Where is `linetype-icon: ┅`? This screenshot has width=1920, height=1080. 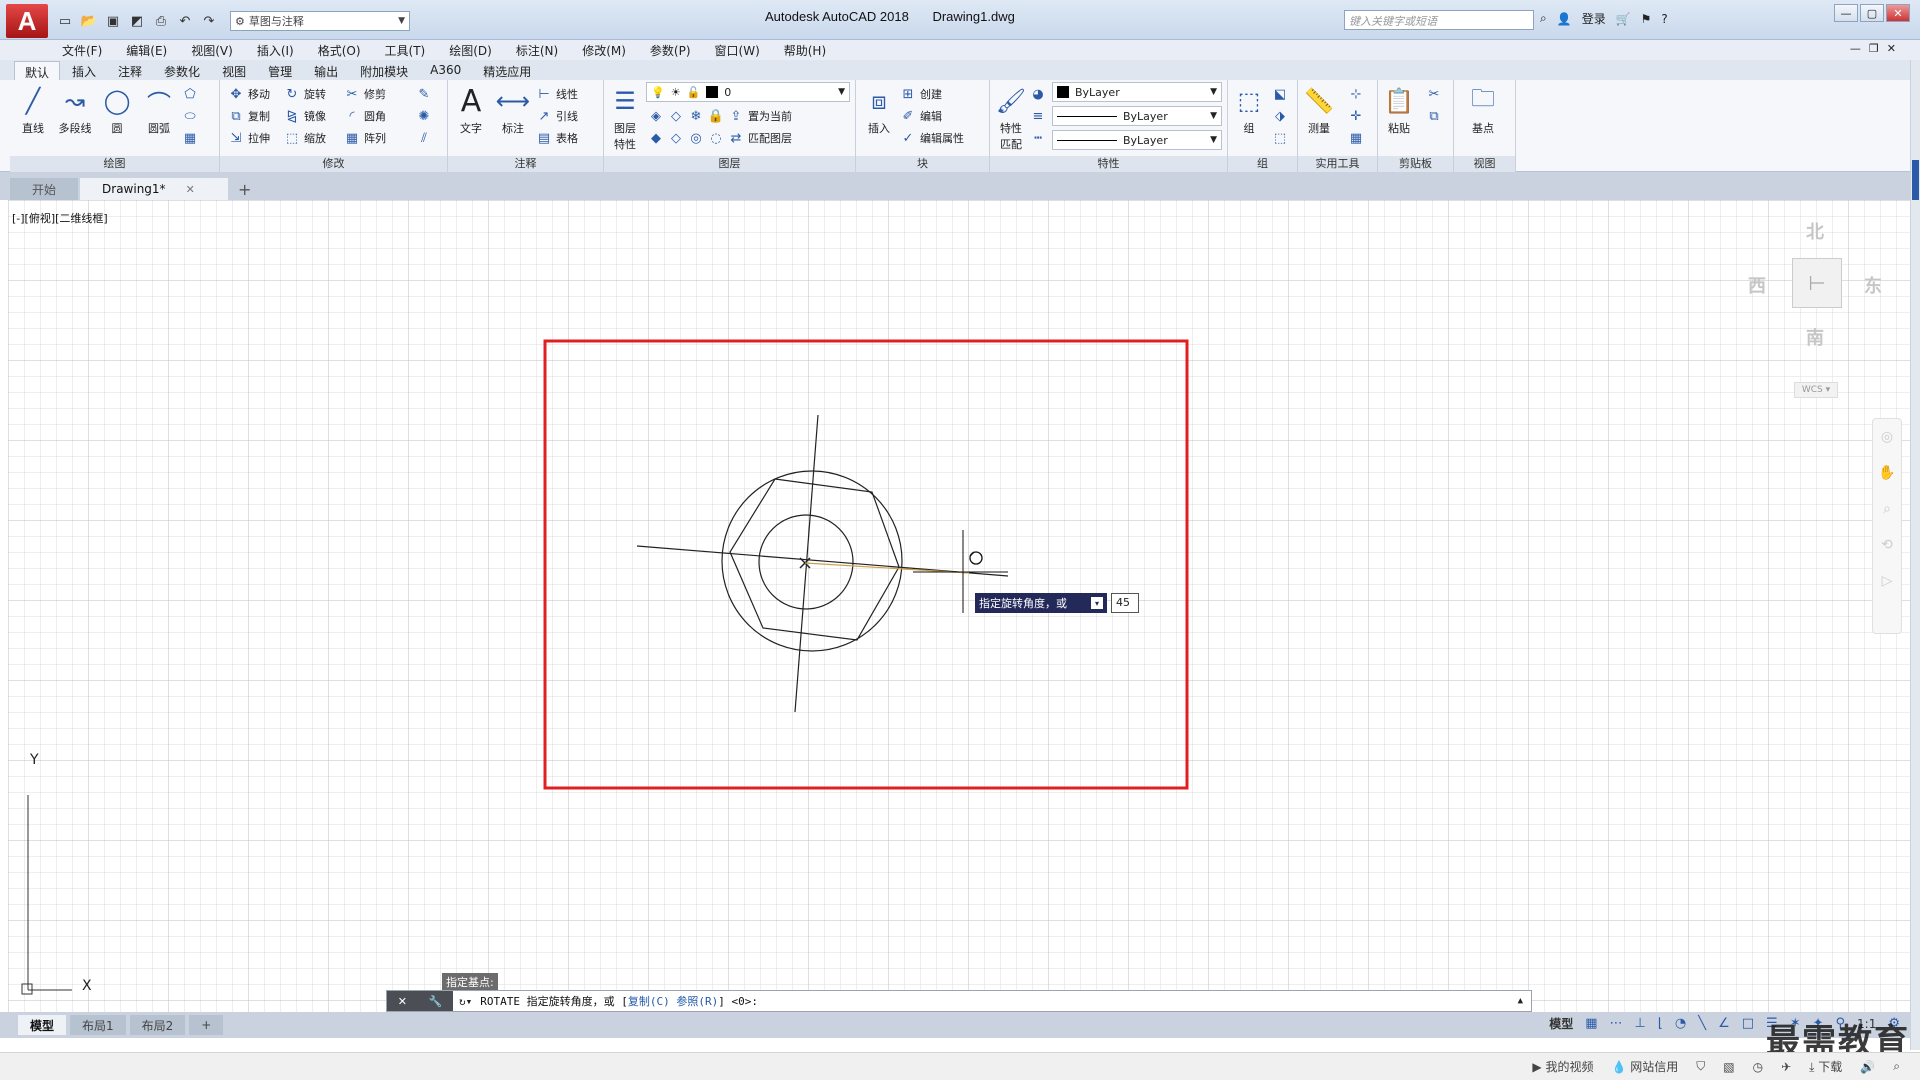 linetype-icon: ┅ is located at coordinates (1038, 138).